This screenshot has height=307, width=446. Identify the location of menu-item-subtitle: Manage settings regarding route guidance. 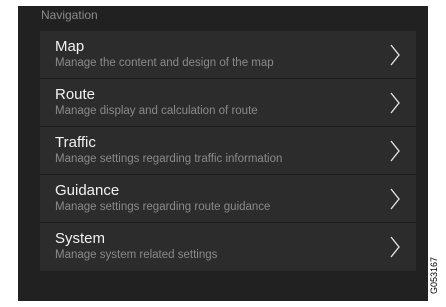
(163, 207).